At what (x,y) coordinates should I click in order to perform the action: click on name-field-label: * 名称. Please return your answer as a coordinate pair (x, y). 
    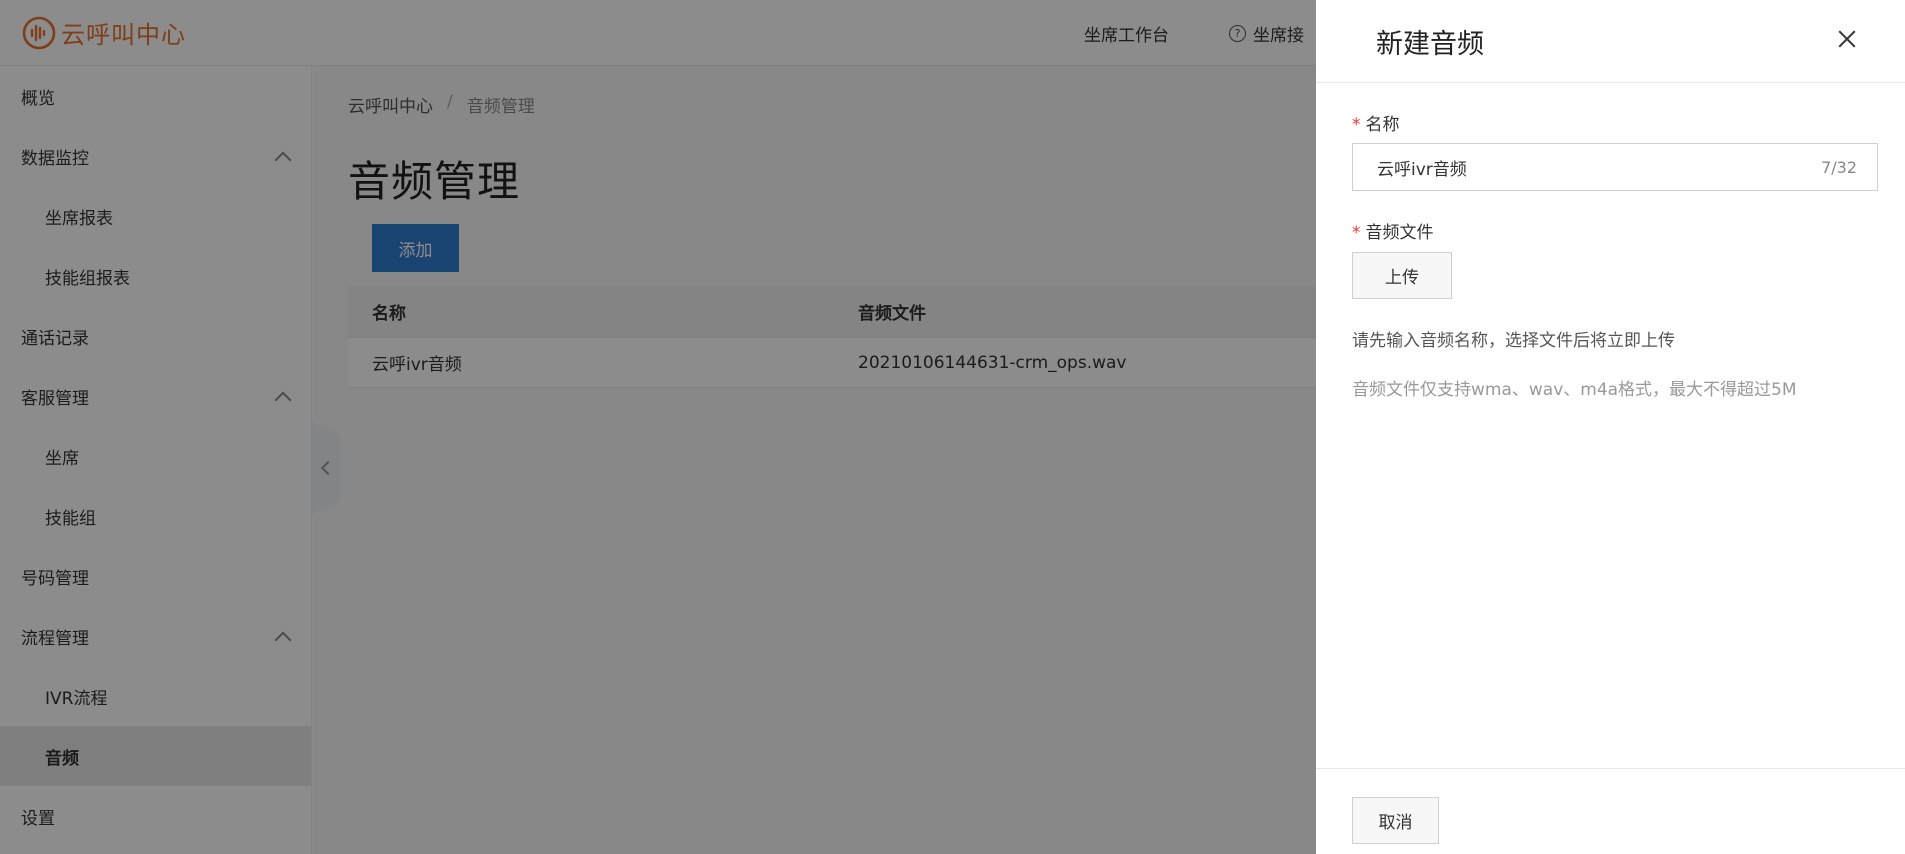
    Looking at the image, I should click on (1376, 122).